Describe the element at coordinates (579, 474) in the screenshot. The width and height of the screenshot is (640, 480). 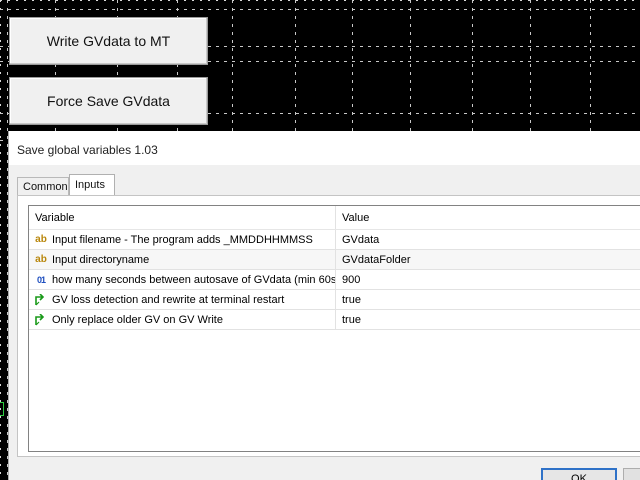
I see `ok-button: OK` at that location.